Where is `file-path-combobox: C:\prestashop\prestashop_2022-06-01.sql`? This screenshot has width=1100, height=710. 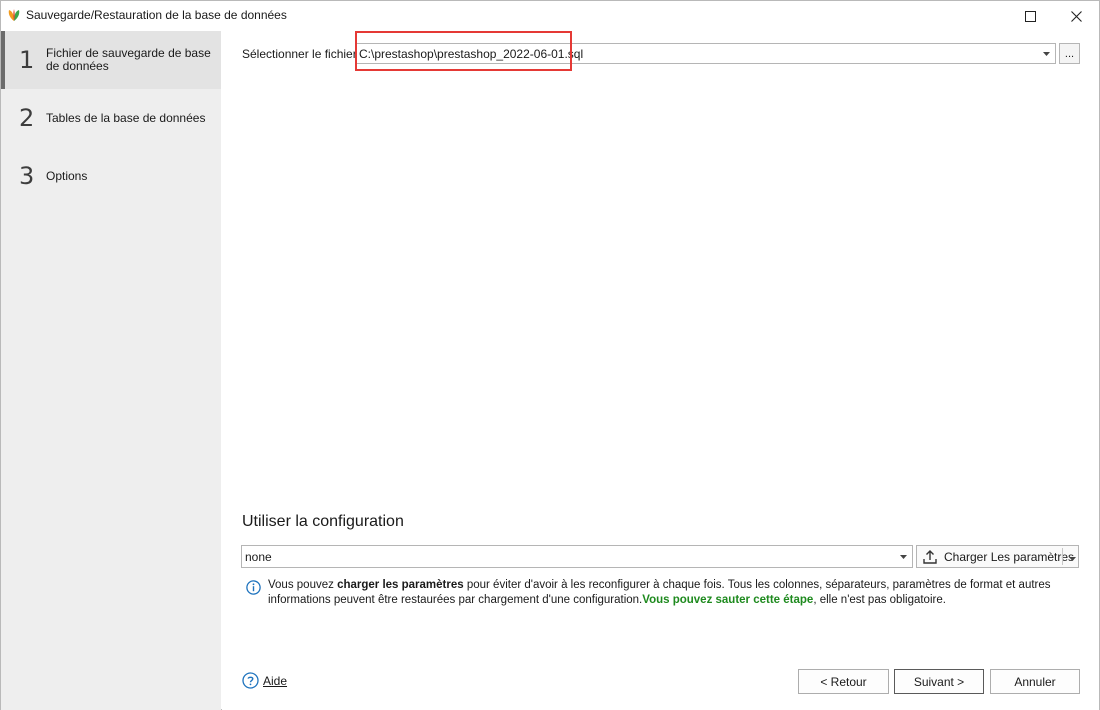
file-path-combobox: C:\prestashop\prestashop_2022-06-01.sql is located at coordinates (705, 53).